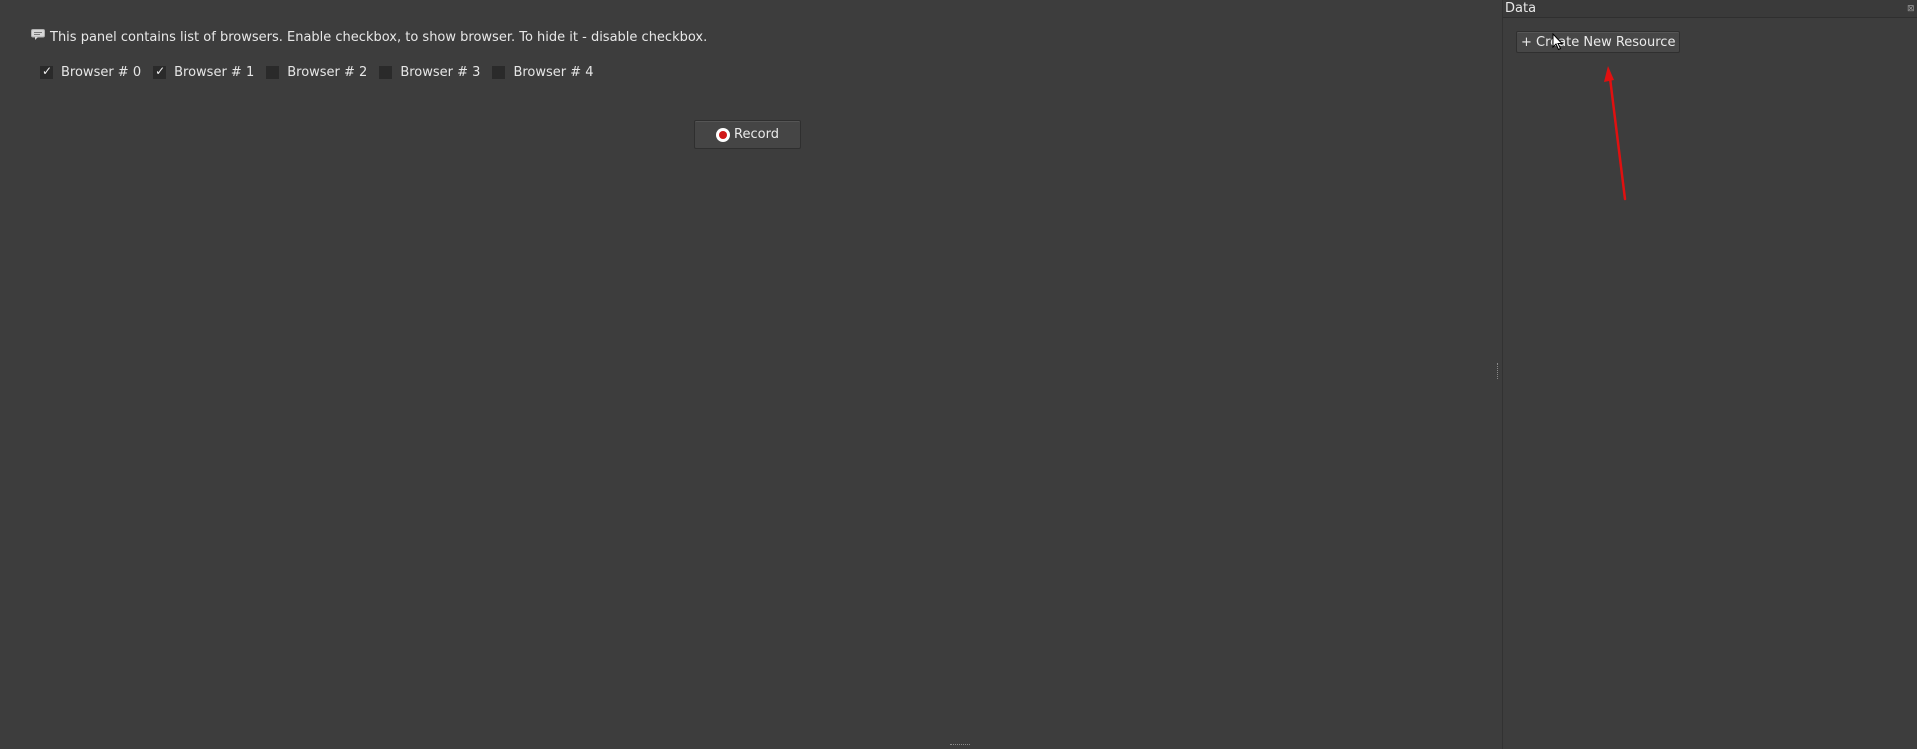 This screenshot has height=749, width=1917. I want to click on create-new-resource-button: + Create New Resource, so click(1598, 42).